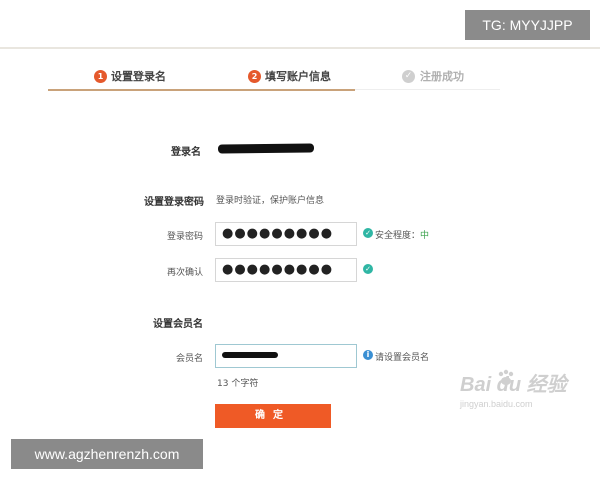  Describe the element at coordinates (107, 454) in the screenshot. I see `url-watermark: www.agzhenrenzh.com` at that location.